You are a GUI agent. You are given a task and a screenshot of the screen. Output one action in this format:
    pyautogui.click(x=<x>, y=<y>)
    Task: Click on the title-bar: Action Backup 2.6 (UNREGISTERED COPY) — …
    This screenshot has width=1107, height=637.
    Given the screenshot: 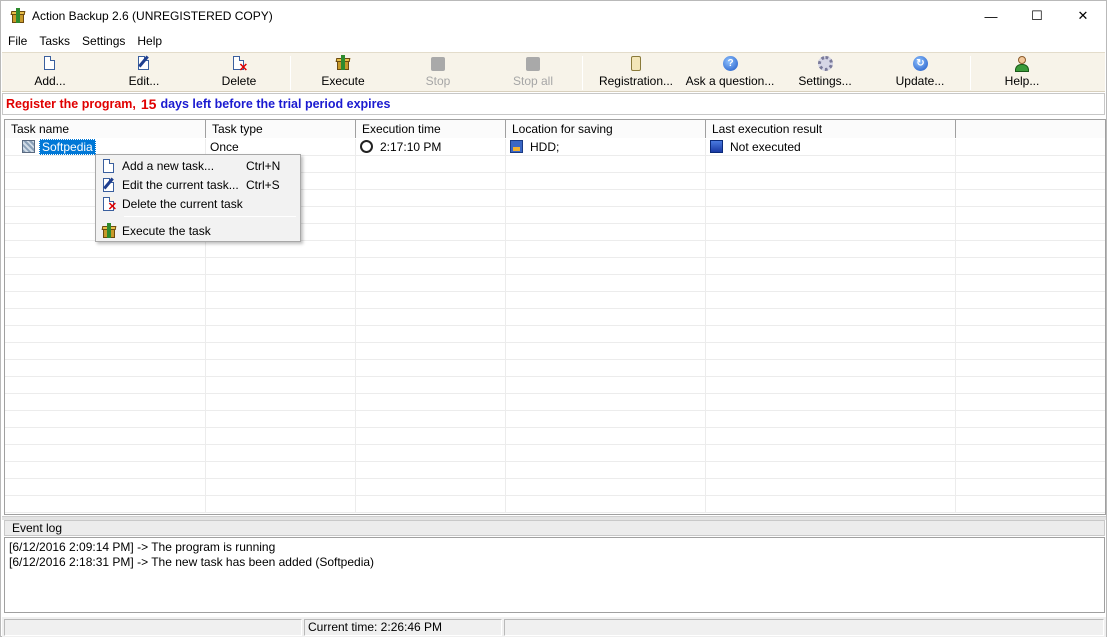 What is the action you would take?
    pyautogui.click(x=553, y=16)
    